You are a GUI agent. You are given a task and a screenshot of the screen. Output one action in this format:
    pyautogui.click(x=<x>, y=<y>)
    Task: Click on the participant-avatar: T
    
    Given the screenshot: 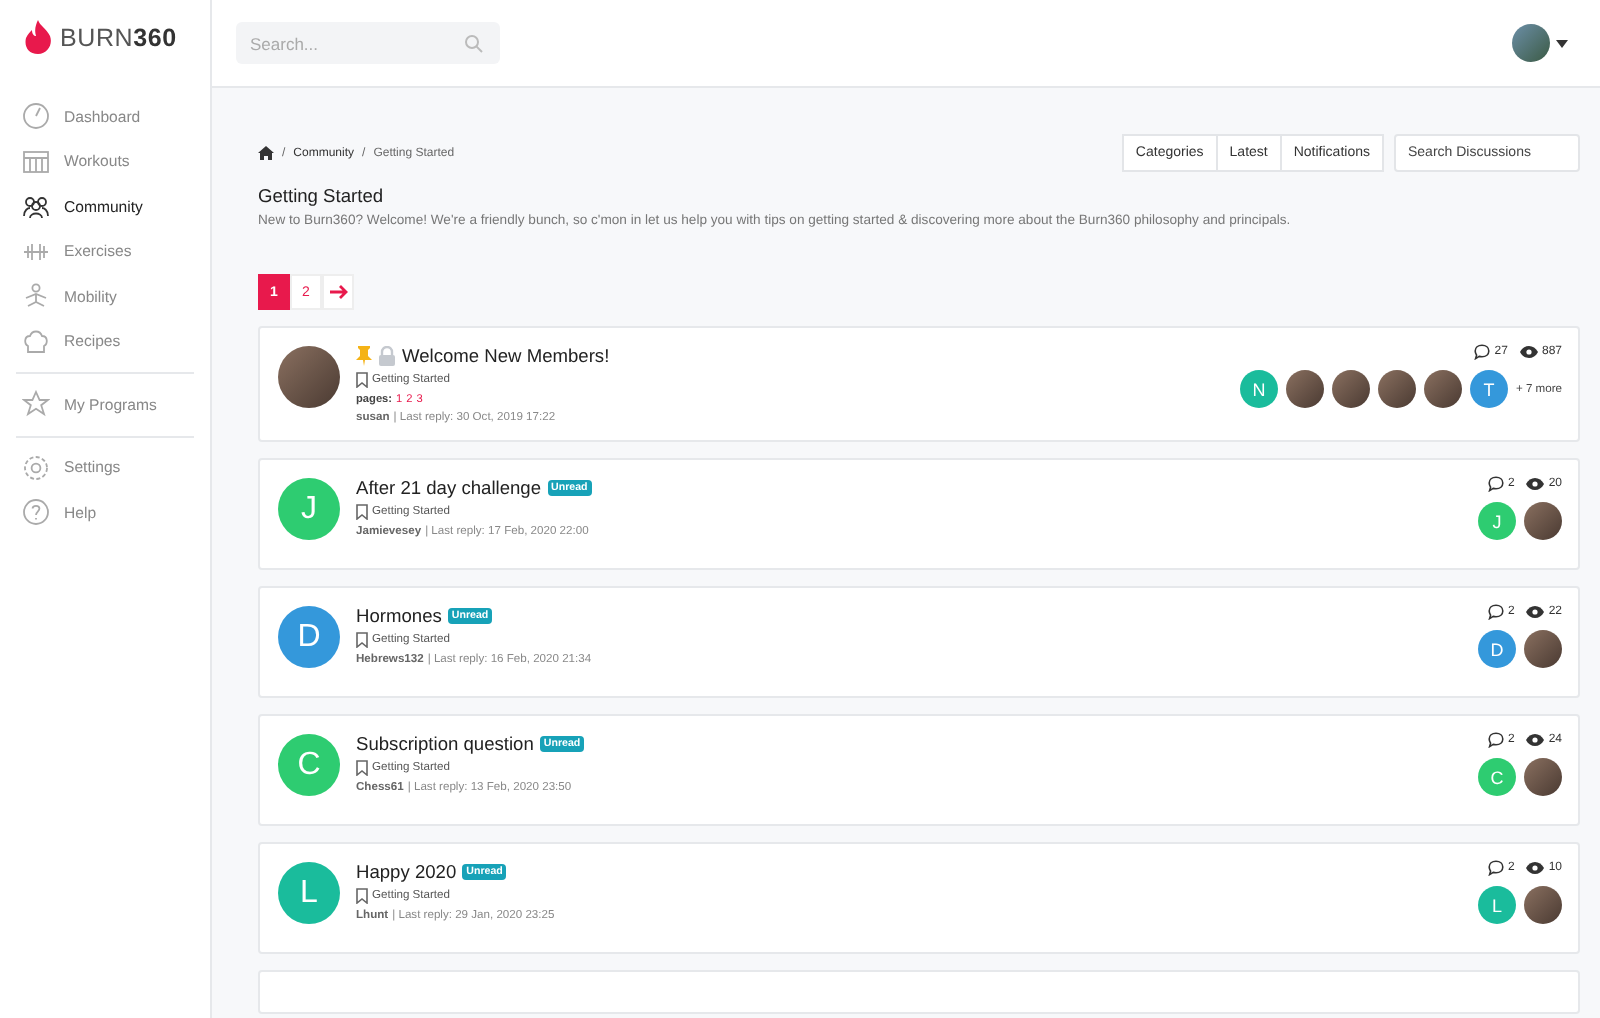 What is the action you would take?
    pyautogui.click(x=1488, y=389)
    